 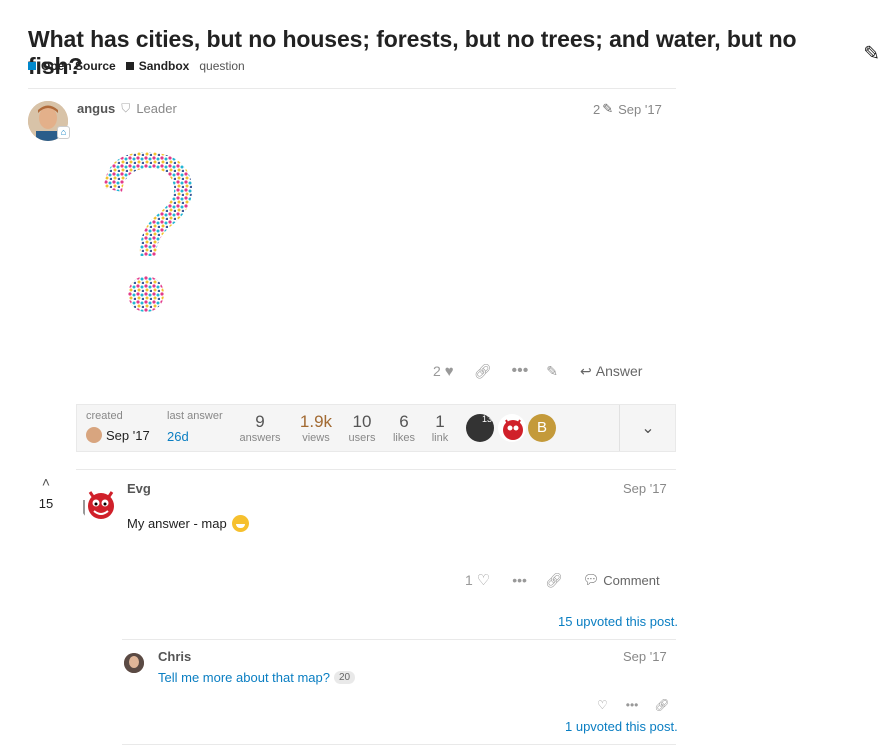 I want to click on comment-body: Tell me more about that map? 20, so click(x=257, y=677).